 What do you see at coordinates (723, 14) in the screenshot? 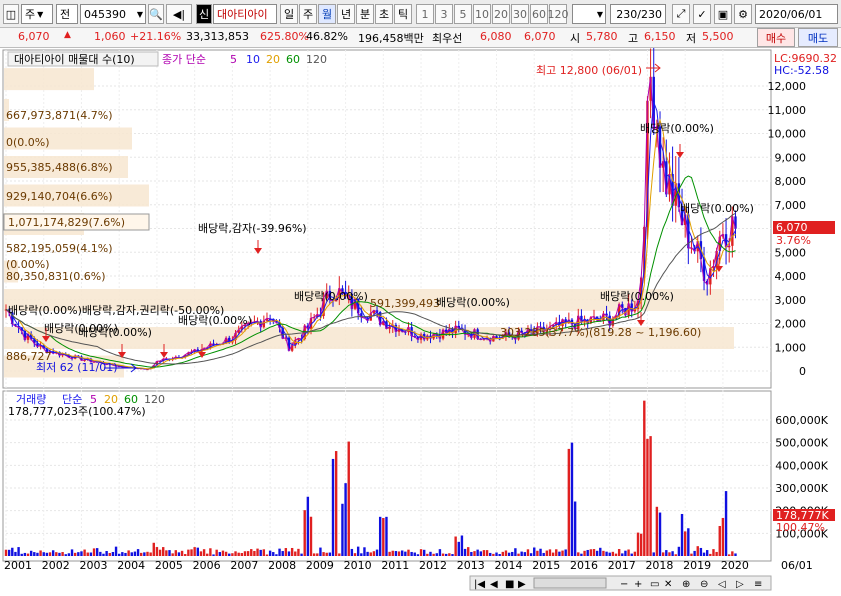
I see `save-icon: ▣` at bounding box center [723, 14].